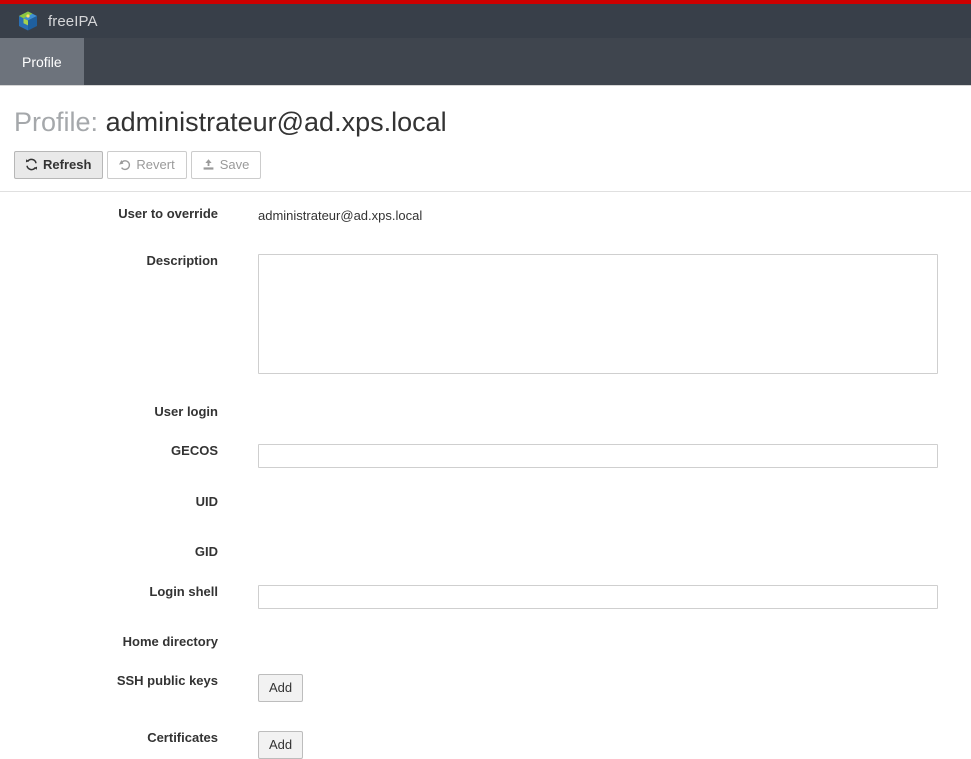  Describe the element at coordinates (485, 551) in the screenshot. I see `form-row-gid: GID` at that location.